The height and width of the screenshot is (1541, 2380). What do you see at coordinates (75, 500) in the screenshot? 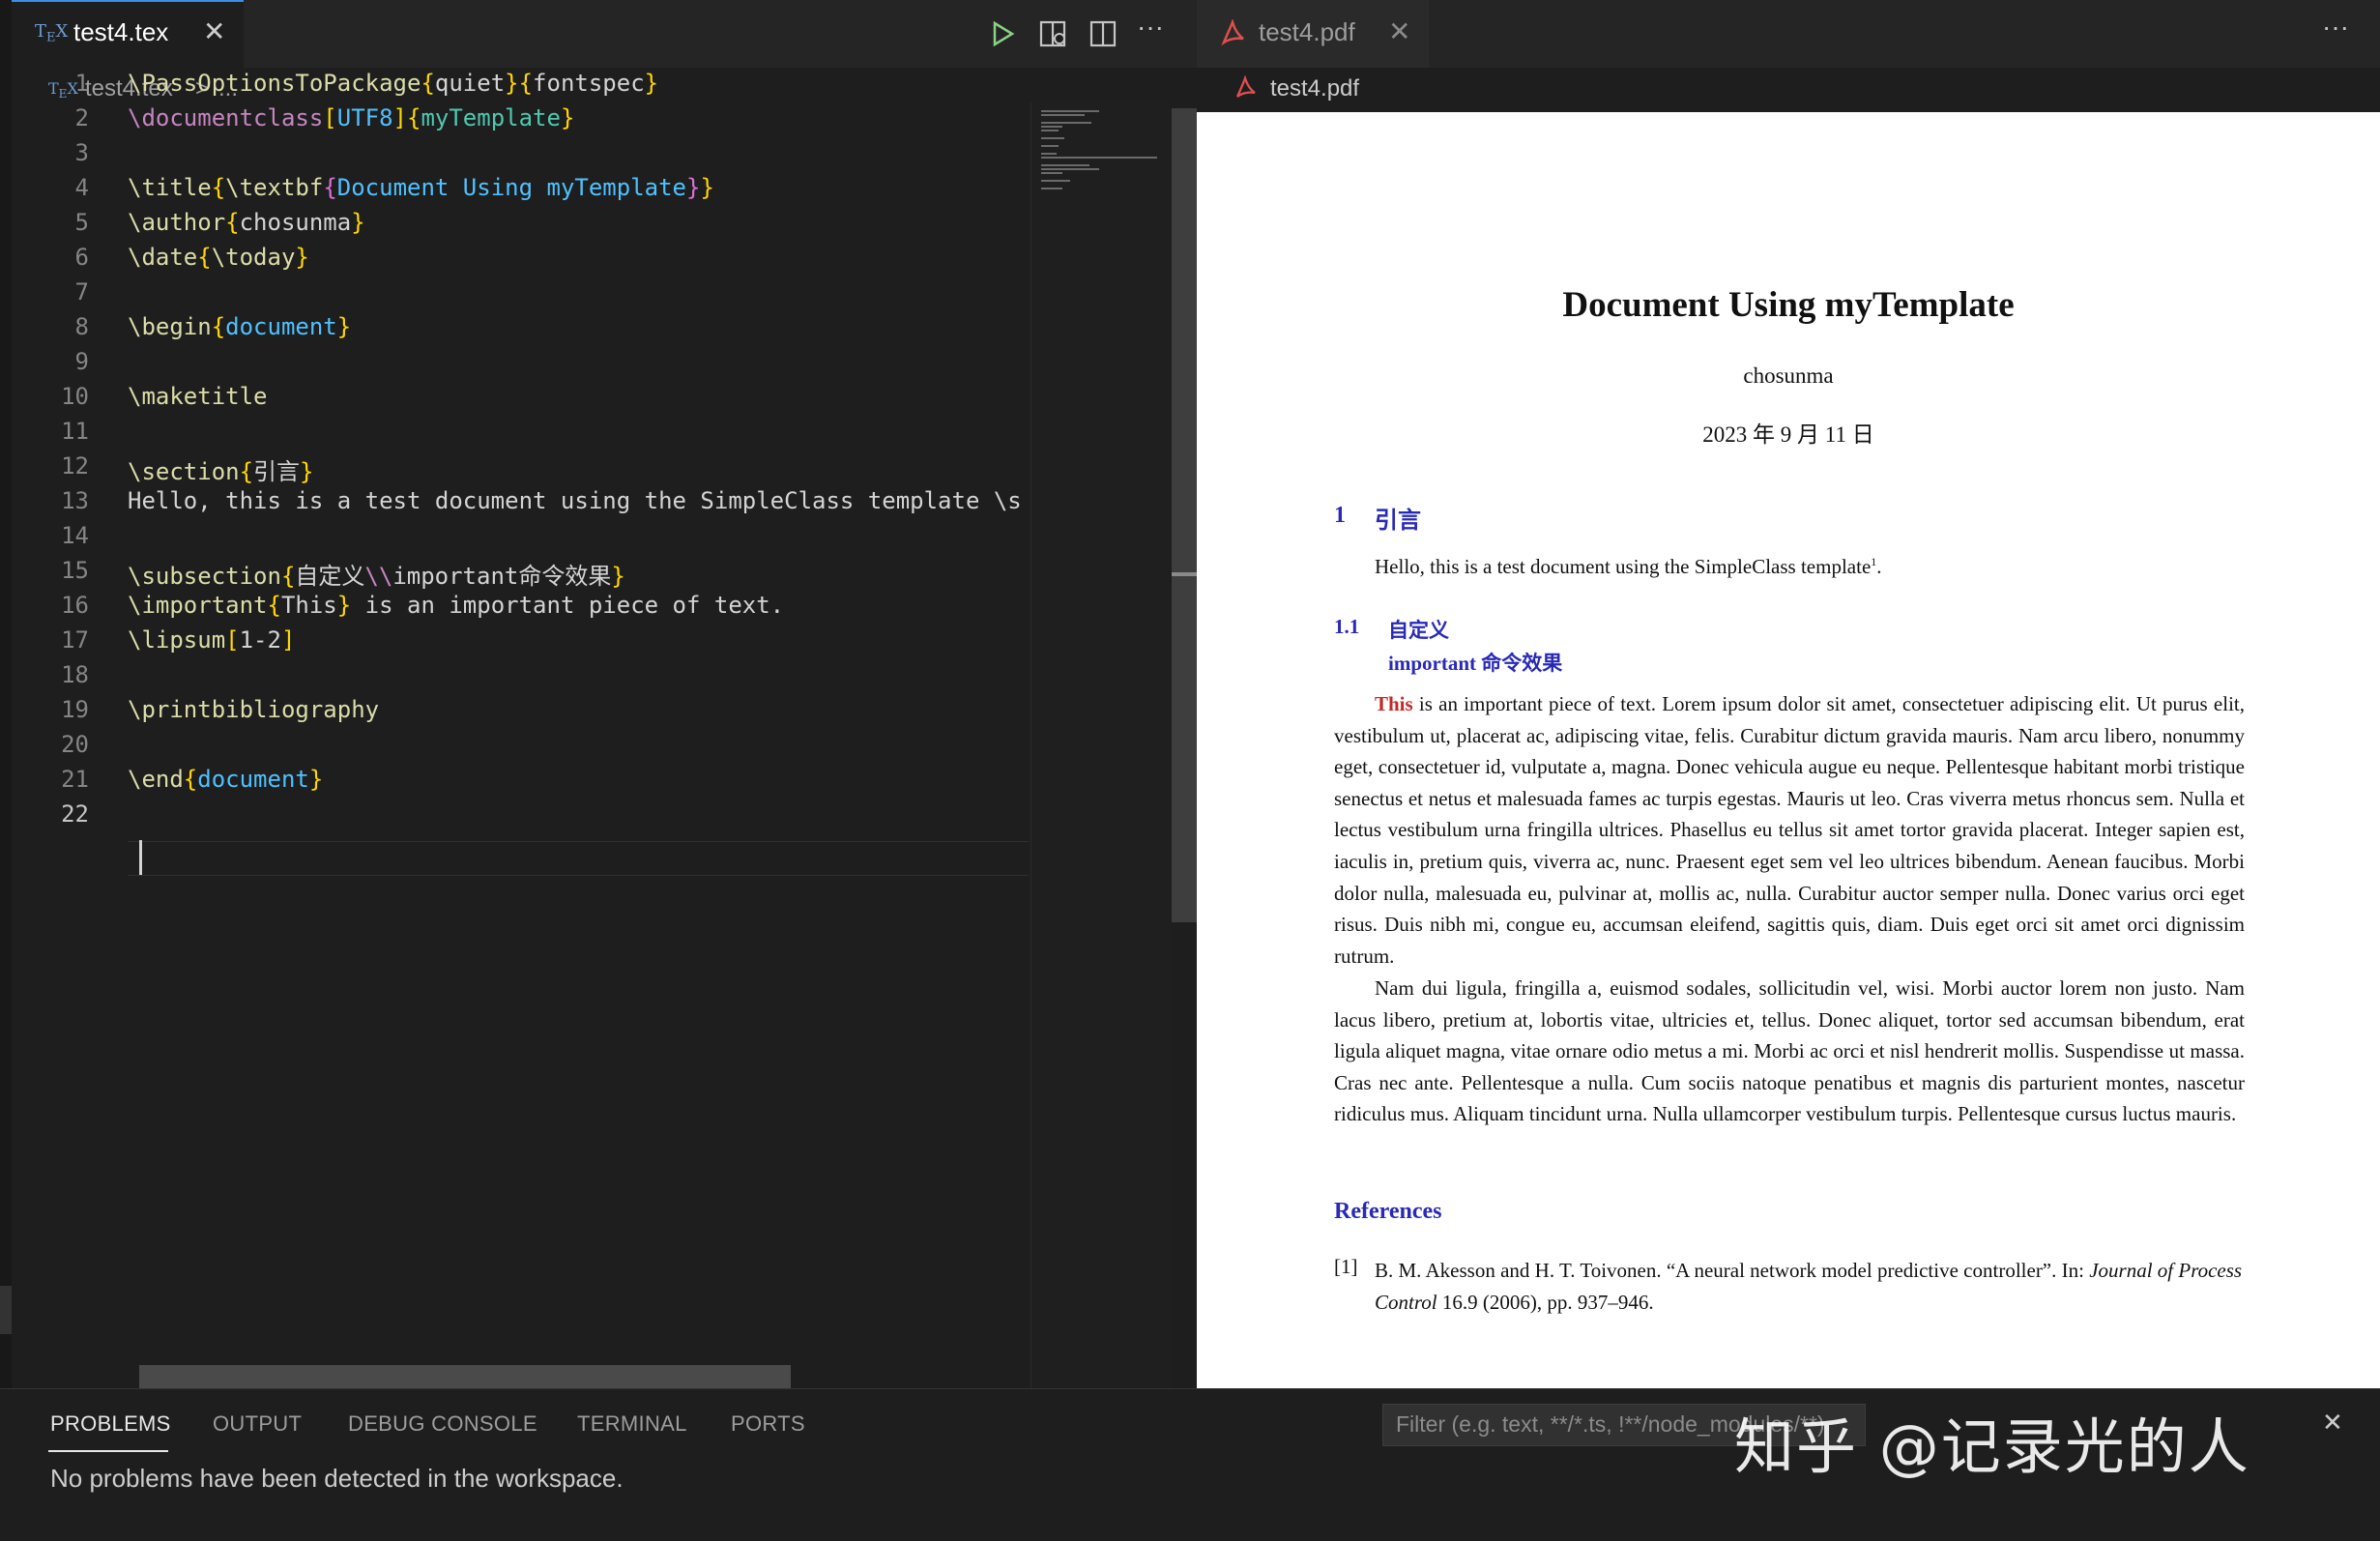
I see `line-number: 13` at bounding box center [75, 500].